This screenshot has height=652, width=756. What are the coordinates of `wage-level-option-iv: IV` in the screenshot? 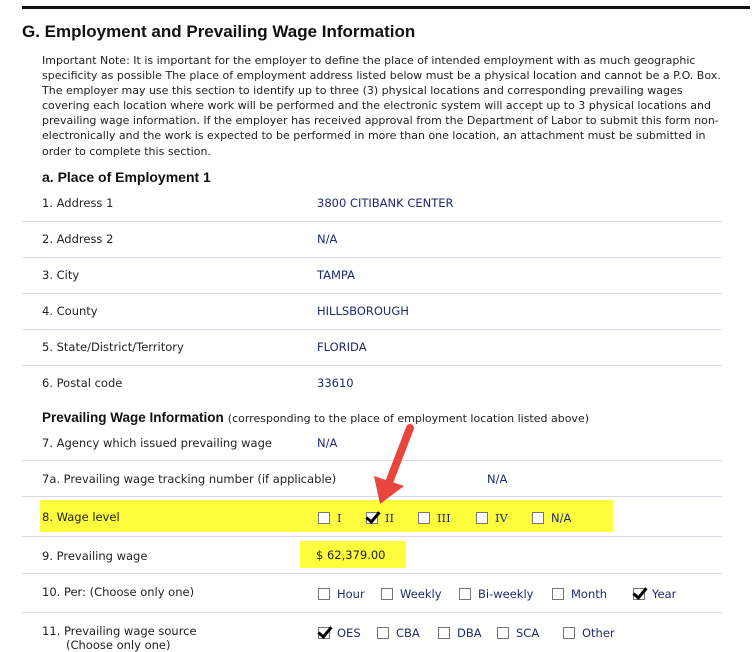 It's located at (492, 518).